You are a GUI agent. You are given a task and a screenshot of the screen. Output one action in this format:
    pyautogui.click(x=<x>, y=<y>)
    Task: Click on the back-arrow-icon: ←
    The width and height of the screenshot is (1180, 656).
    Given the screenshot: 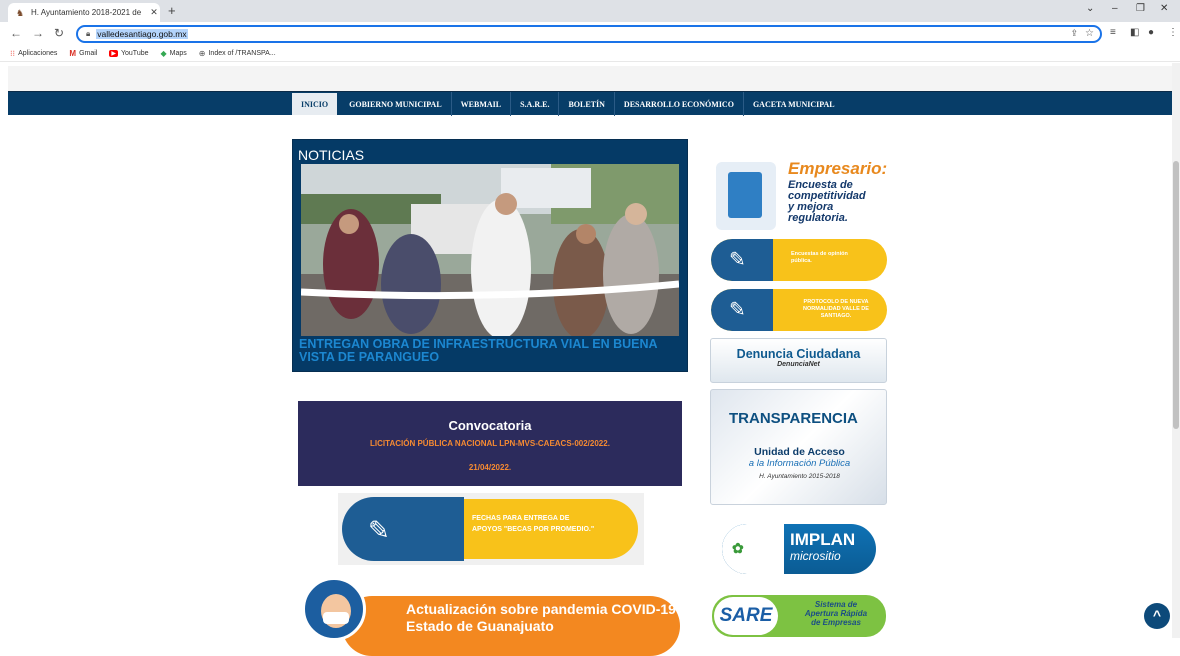 What is the action you would take?
    pyautogui.click(x=16, y=33)
    